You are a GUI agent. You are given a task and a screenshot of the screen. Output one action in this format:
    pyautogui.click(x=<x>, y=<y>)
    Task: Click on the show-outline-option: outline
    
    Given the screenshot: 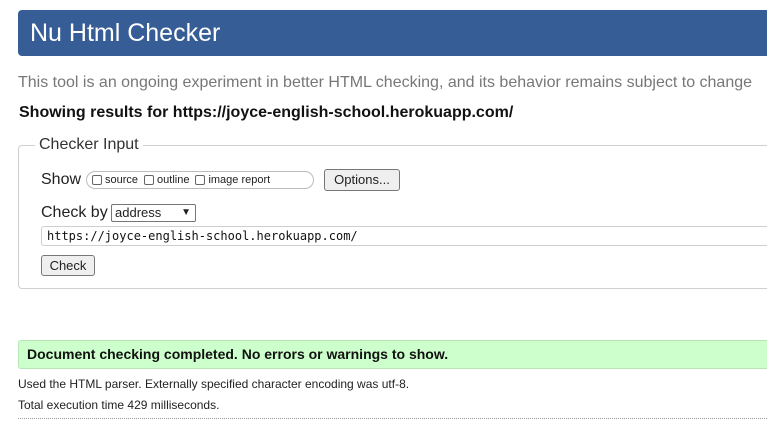 What is the action you would take?
    pyautogui.click(x=166, y=180)
    